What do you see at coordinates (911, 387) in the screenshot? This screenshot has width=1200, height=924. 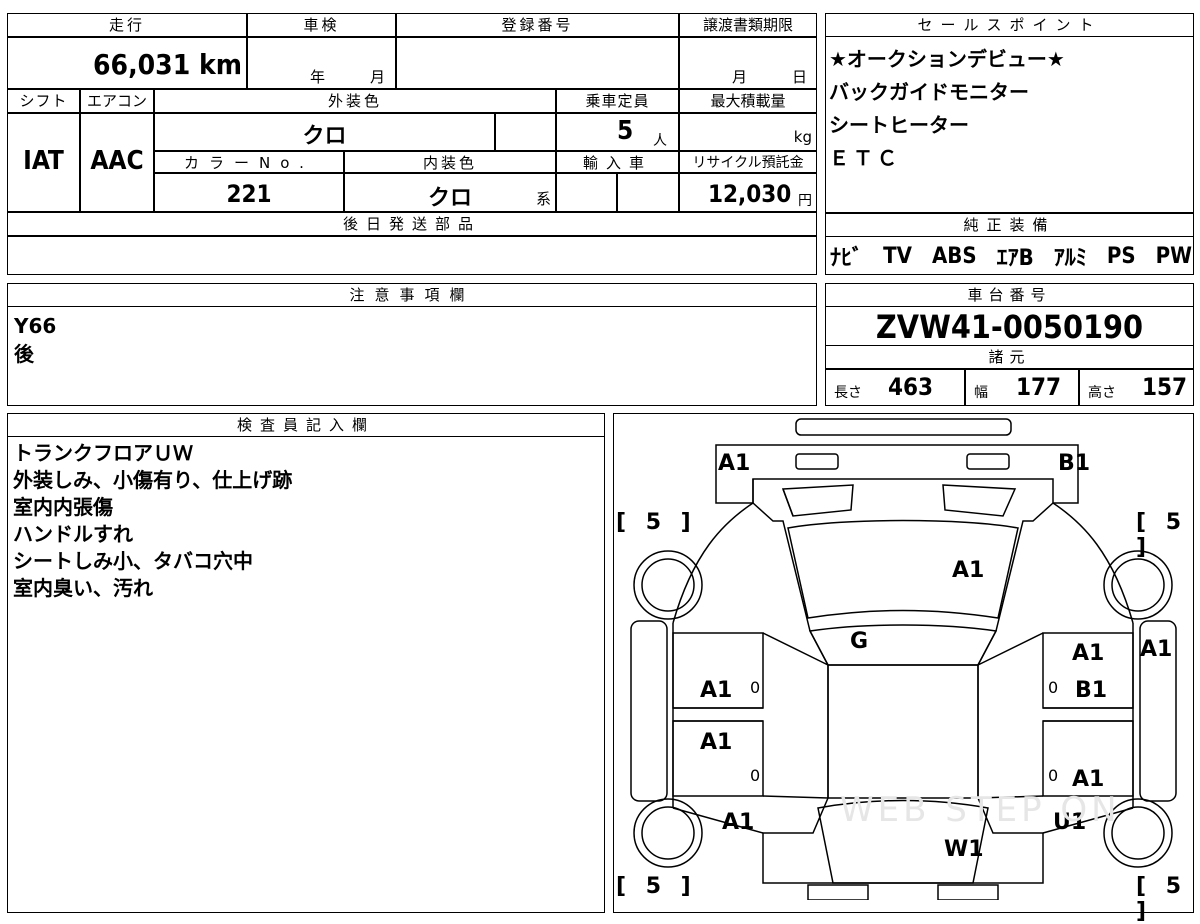 I see `spec-length-value: 463` at bounding box center [911, 387].